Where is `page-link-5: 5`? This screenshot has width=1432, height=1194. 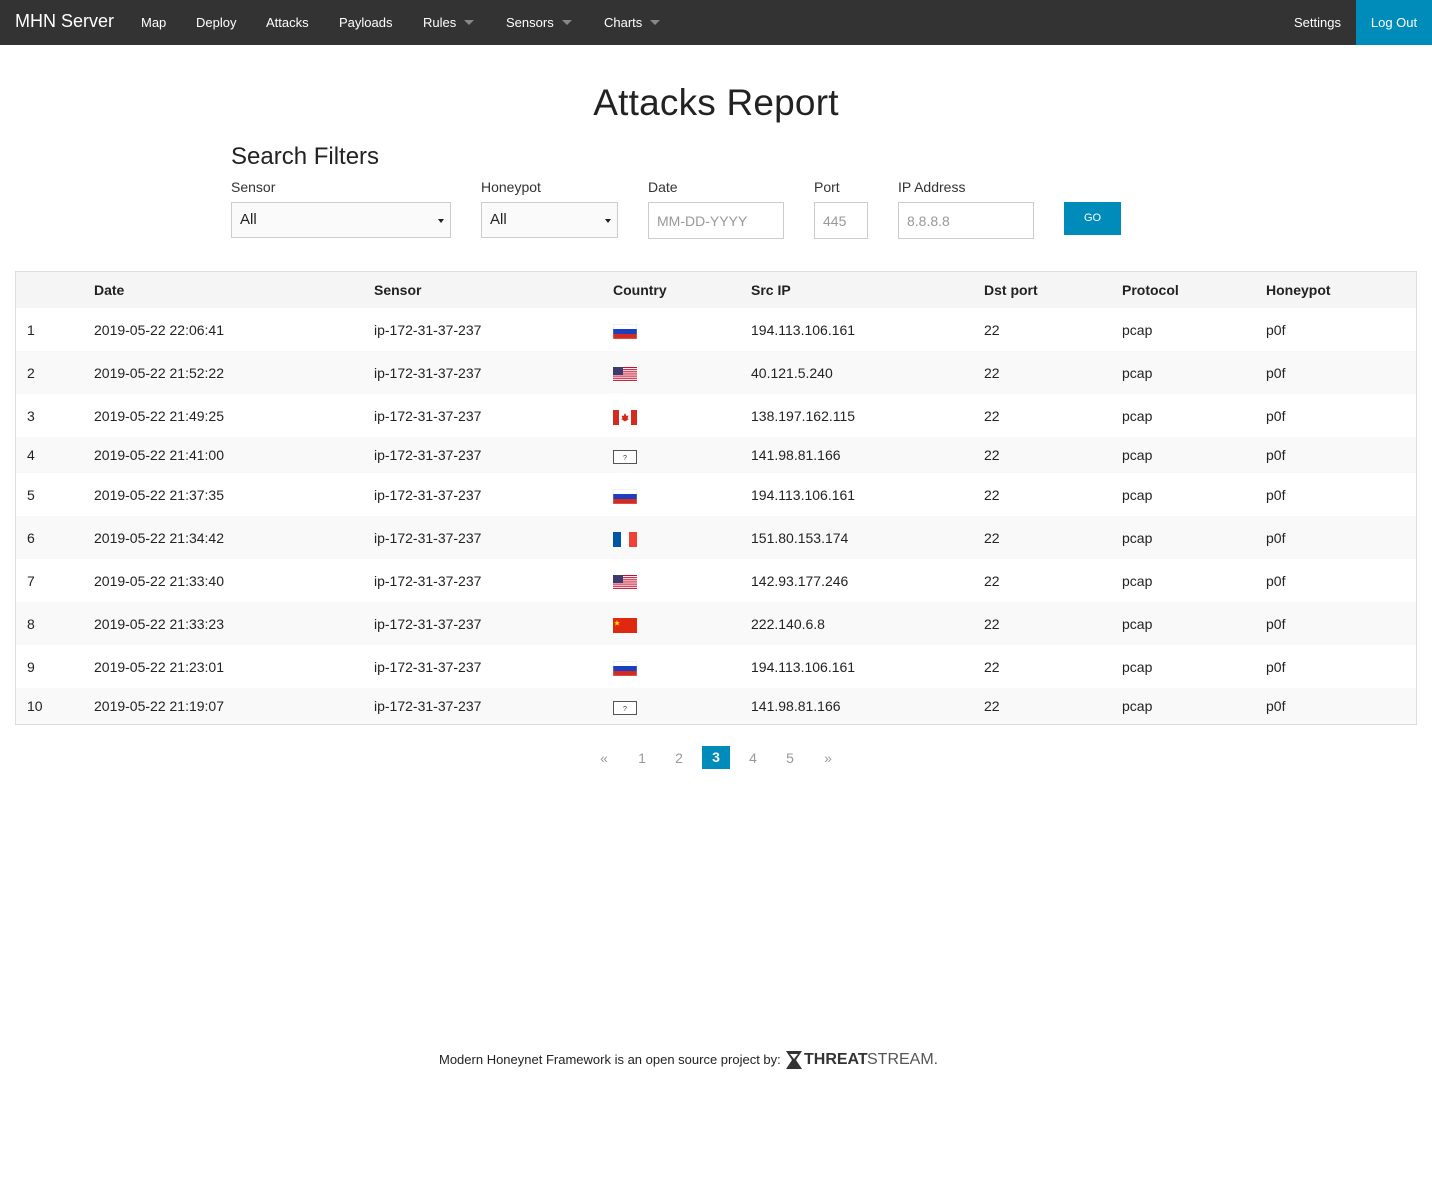 page-link-5: 5 is located at coordinates (790, 758).